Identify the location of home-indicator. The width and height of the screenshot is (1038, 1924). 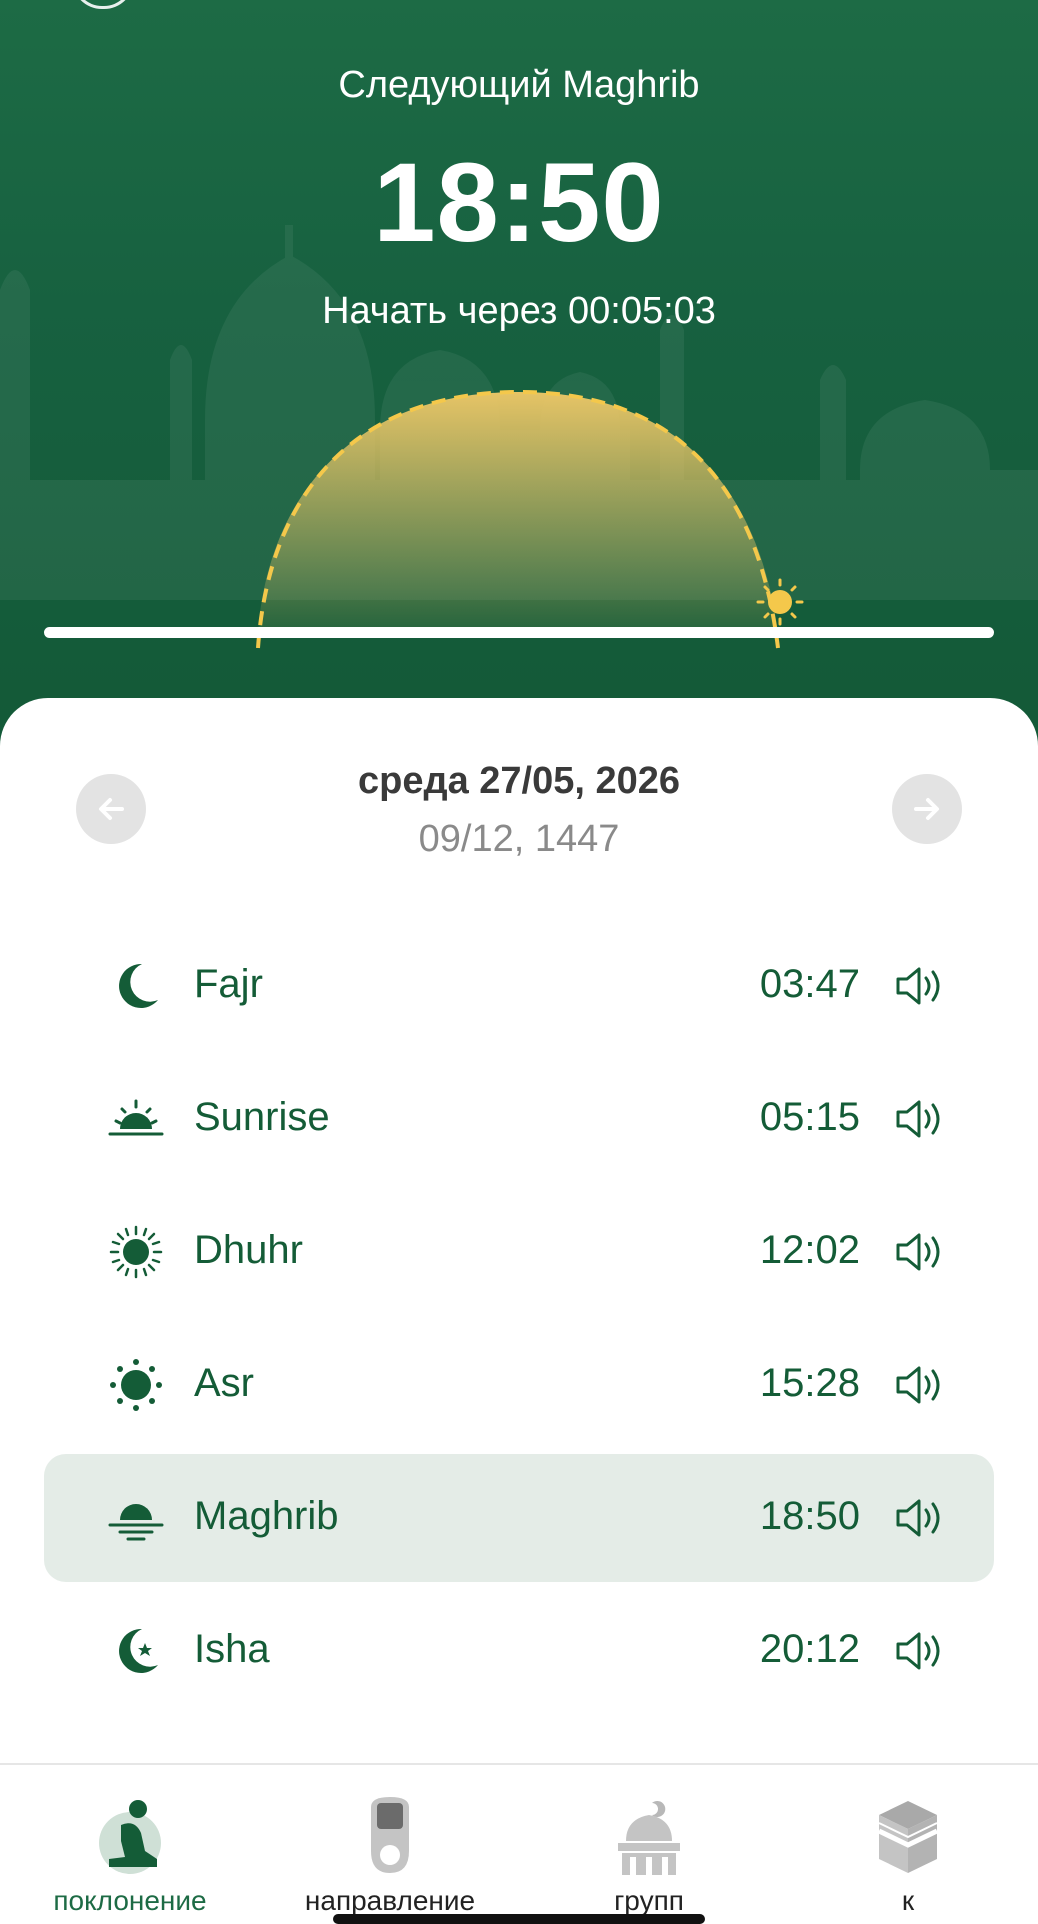
(519, 1919).